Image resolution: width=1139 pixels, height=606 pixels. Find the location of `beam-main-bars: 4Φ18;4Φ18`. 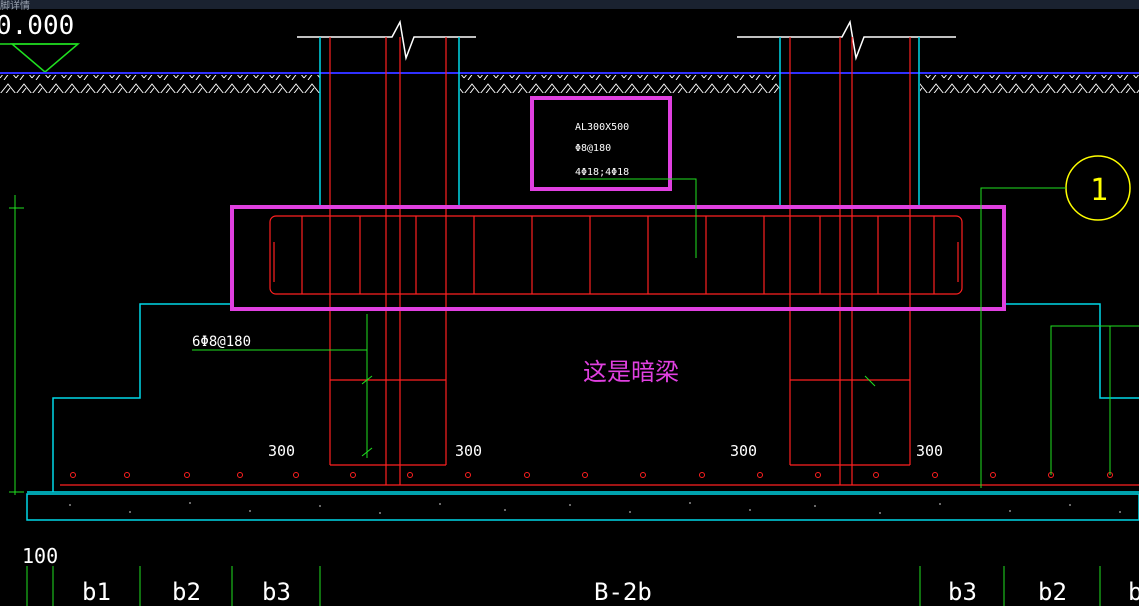

beam-main-bars: 4Φ18;4Φ18 is located at coordinates (602, 172).